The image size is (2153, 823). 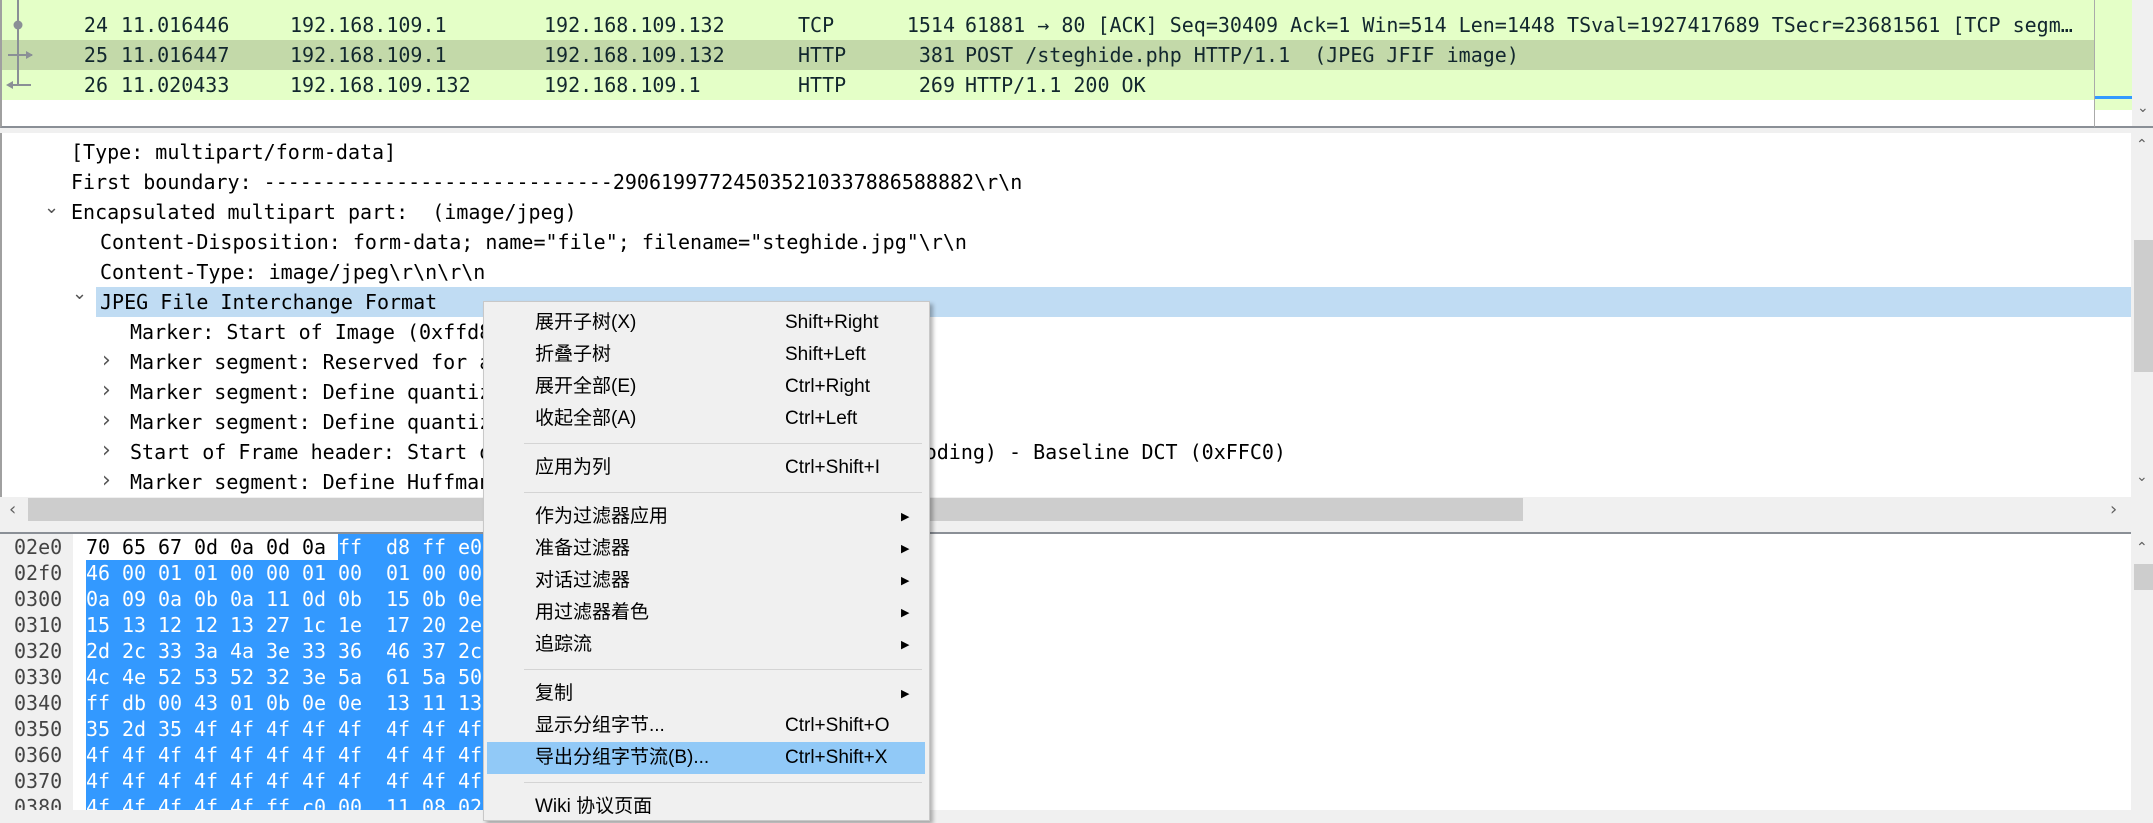 What do you see at coordinates (1065, 509) in the screenshot?
I see `details-horizontal-scrollbar: ‹ ›` at bounding box center [1065, 509].